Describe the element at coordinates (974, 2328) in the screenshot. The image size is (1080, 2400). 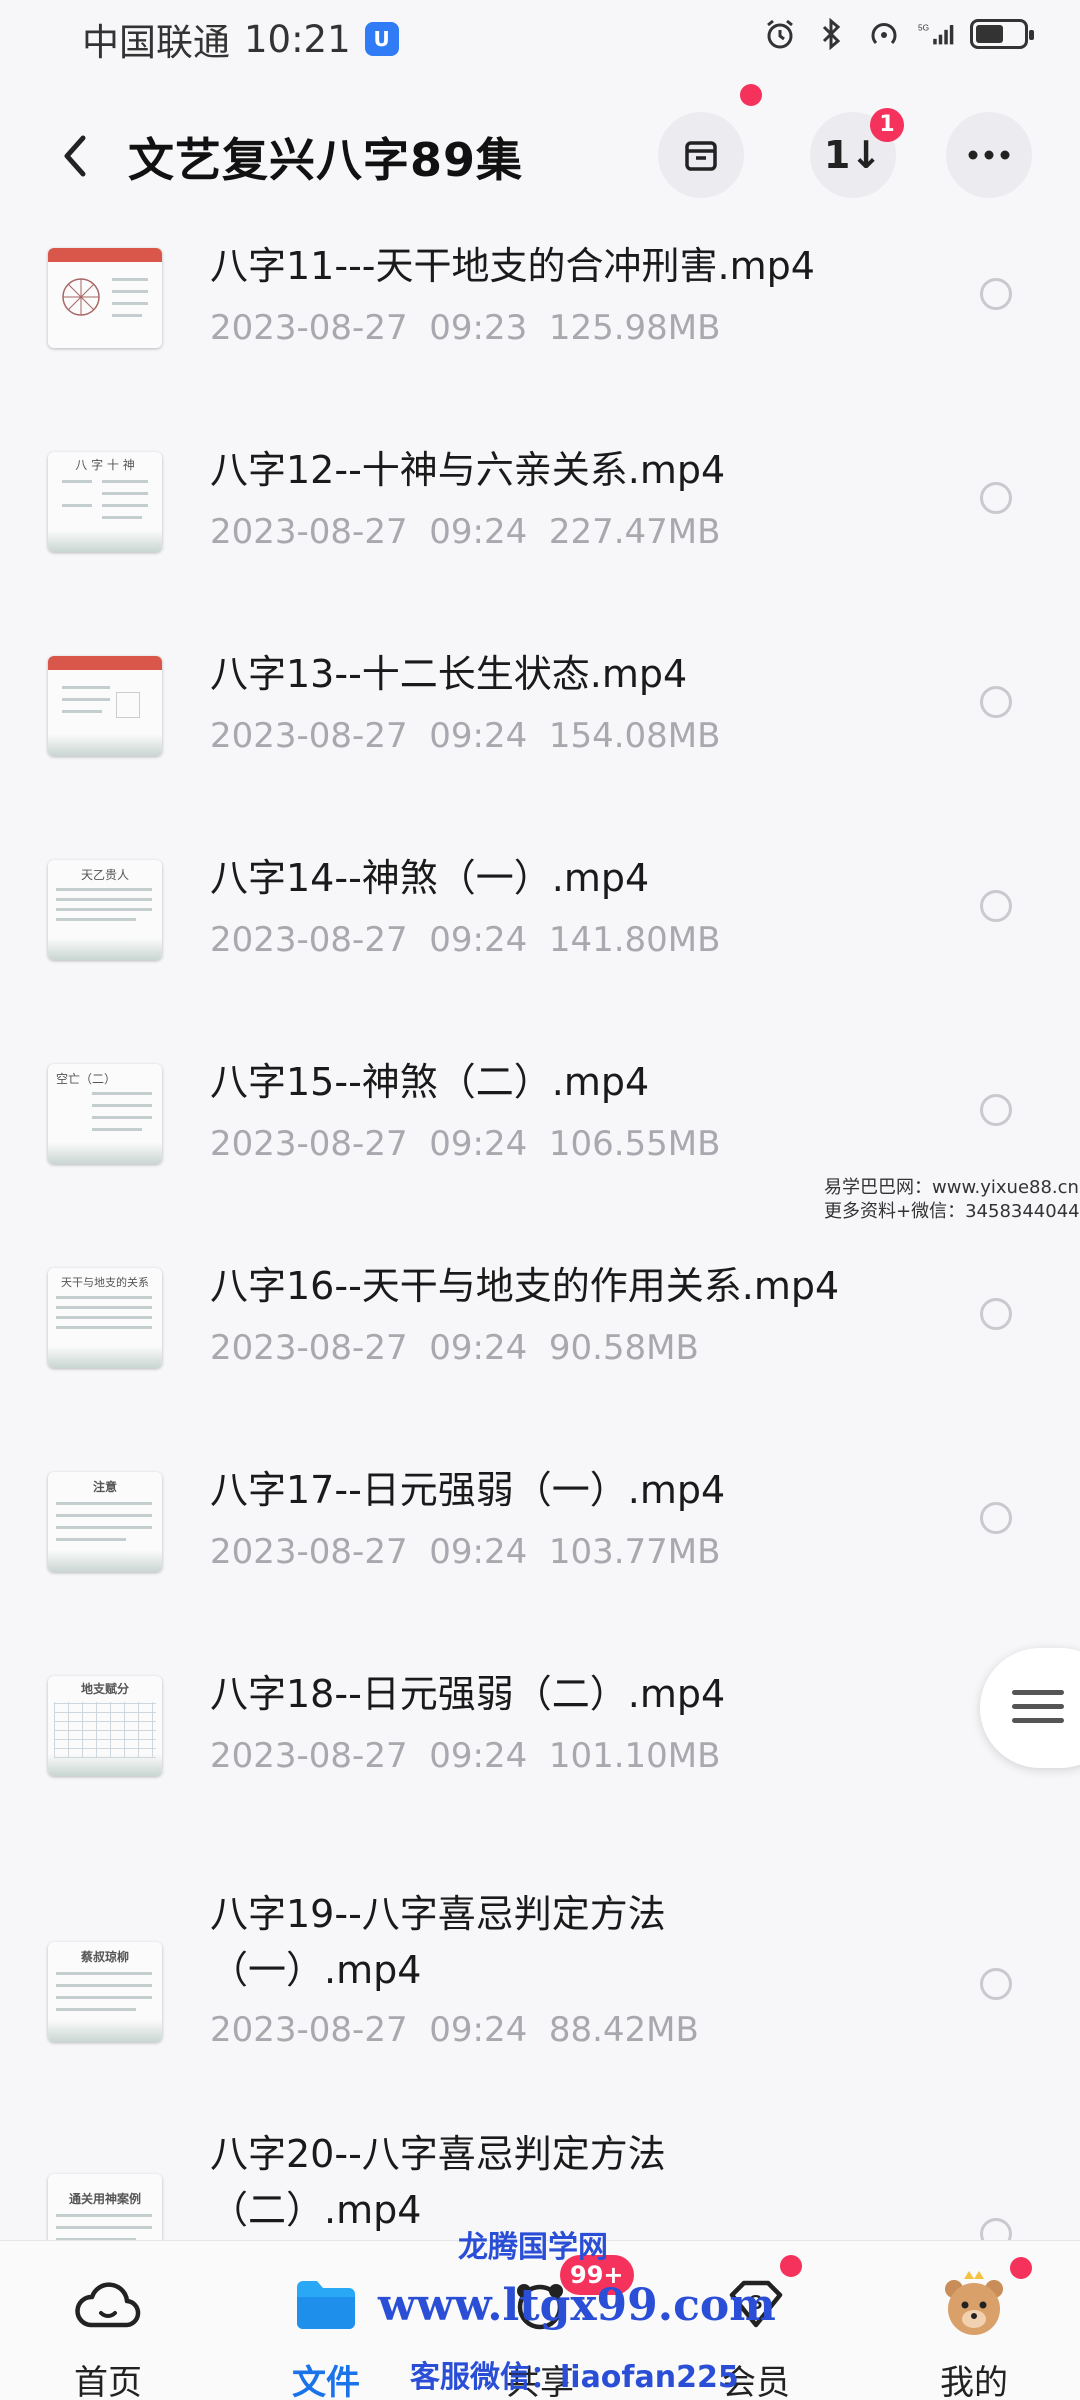
I see `nav-me: 我的` at that location.